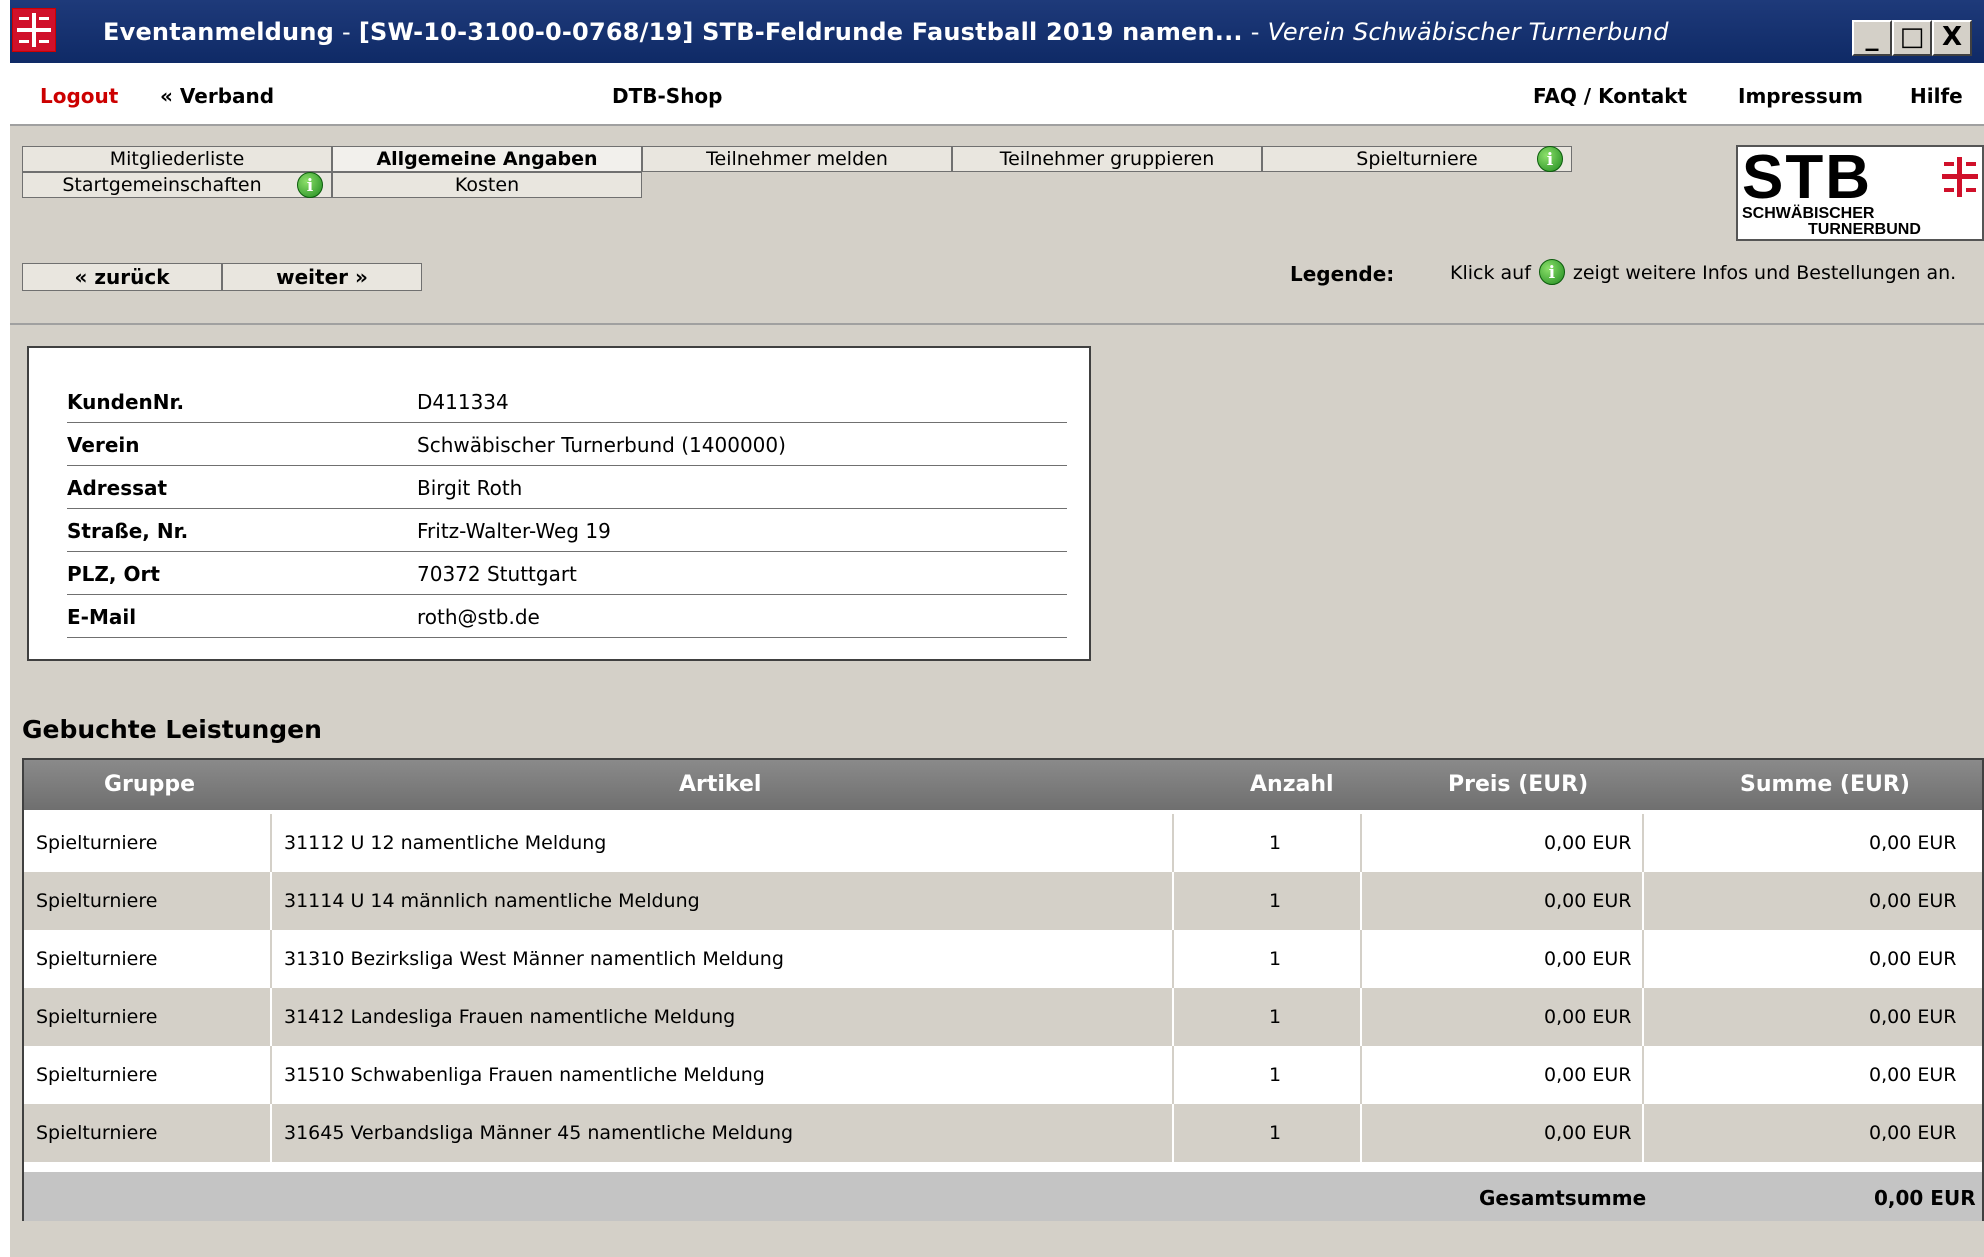  I want to click on minimize-button: _, so click(1872, 38).